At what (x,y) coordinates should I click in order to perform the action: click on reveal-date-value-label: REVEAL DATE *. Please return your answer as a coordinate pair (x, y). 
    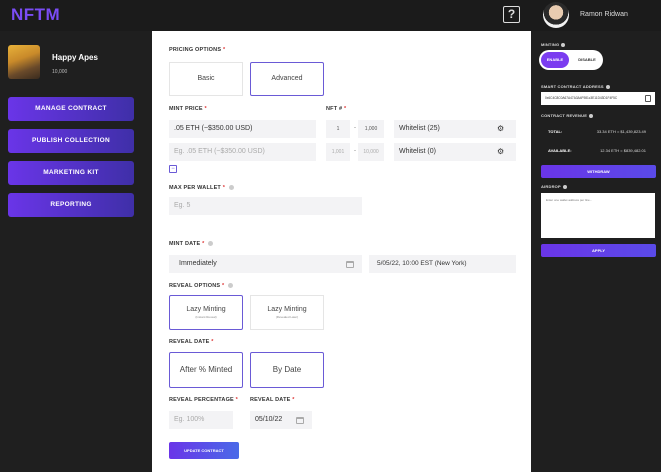
    Looking at the image, I should click on (272, 400).